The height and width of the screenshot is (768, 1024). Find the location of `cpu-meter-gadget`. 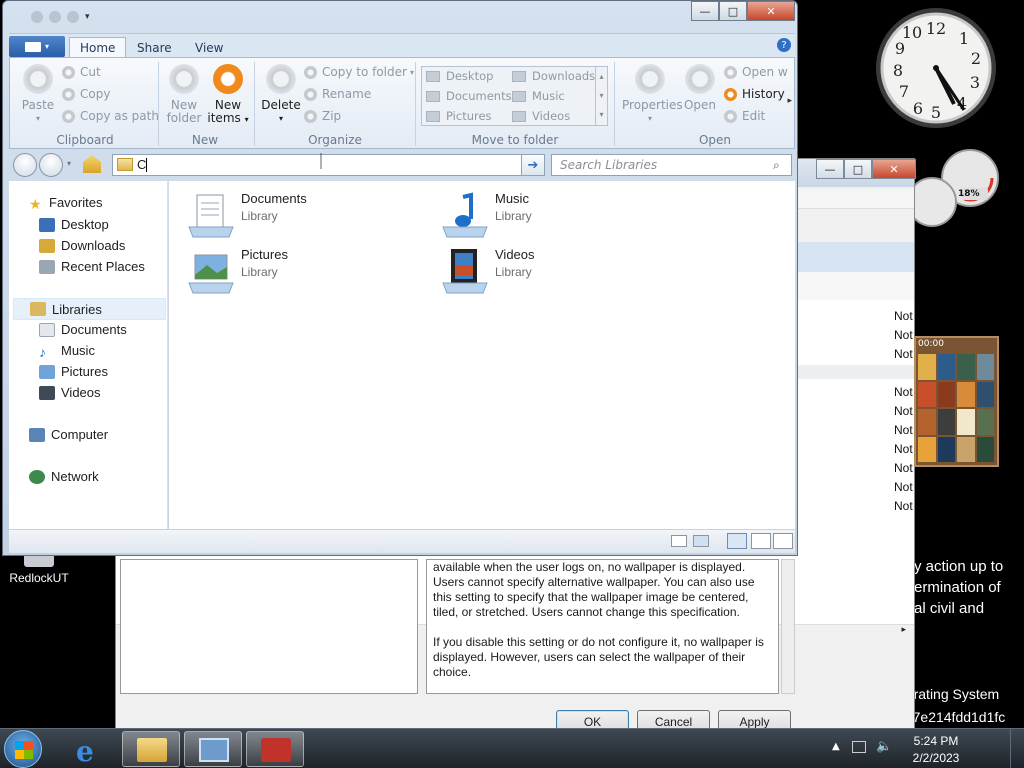

cpu-meter-gadget is located at coordinates (956, 191).